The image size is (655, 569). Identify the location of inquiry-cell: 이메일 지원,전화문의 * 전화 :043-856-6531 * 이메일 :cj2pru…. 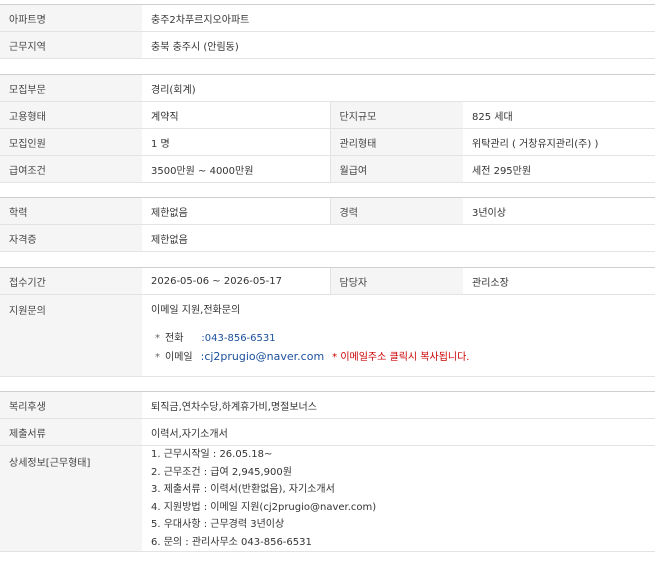
(398, 335).